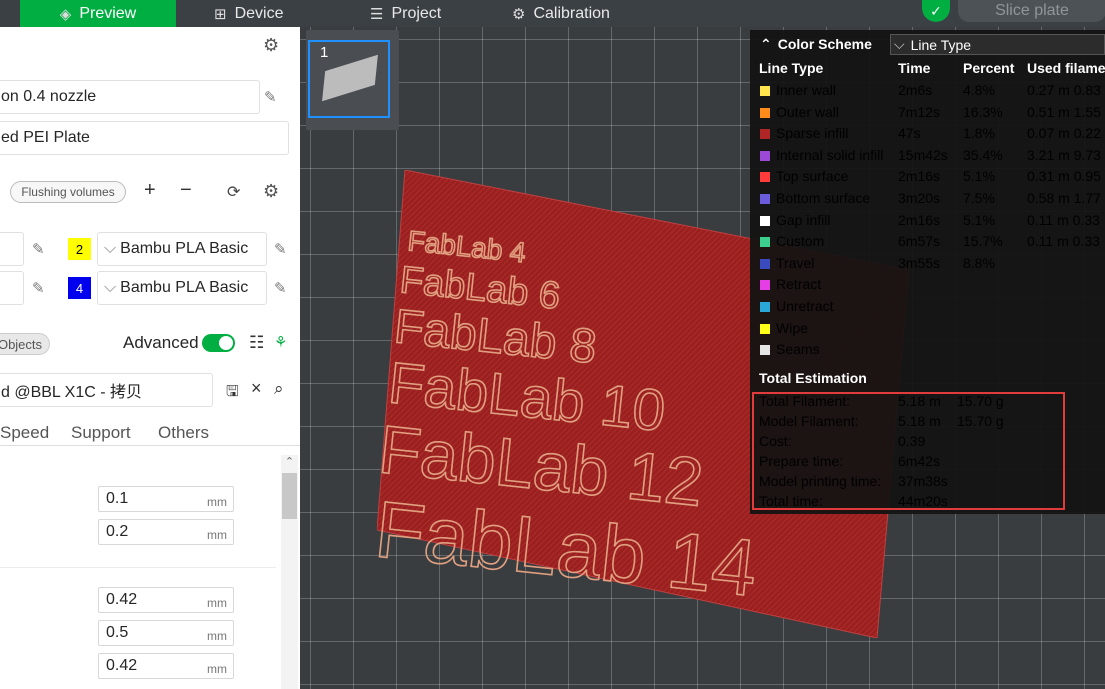  Describe the element at coordinates (936, 11) in the screenshot. I see `check-icon: ✓` at that location.